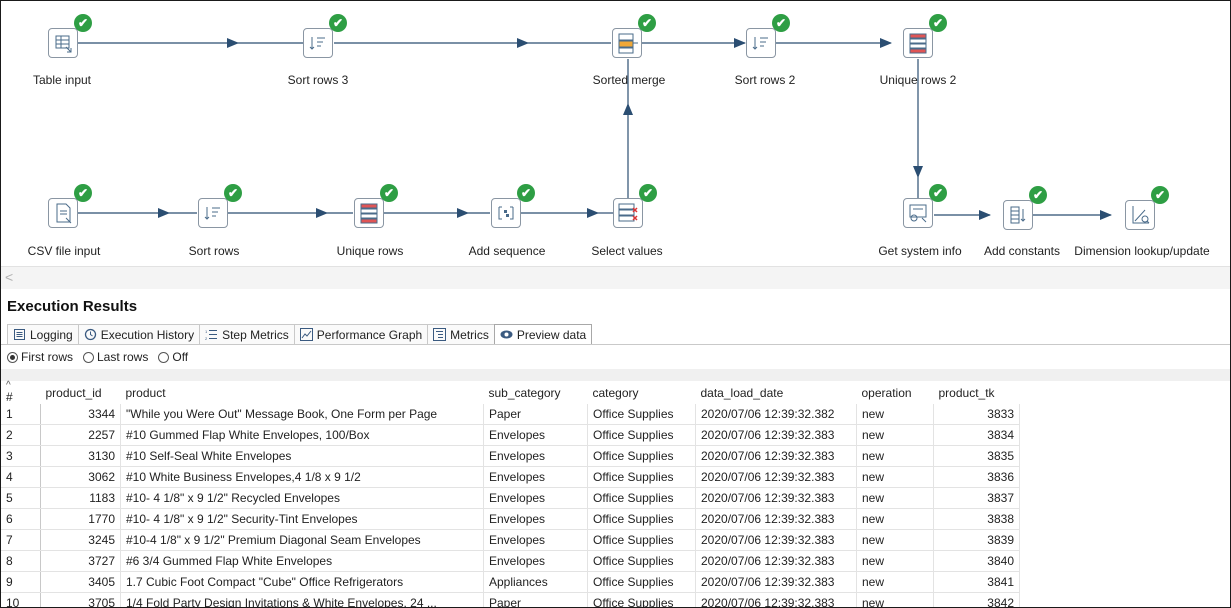  I want to click on radio-last-rows: Last rows, so click(115, 357).